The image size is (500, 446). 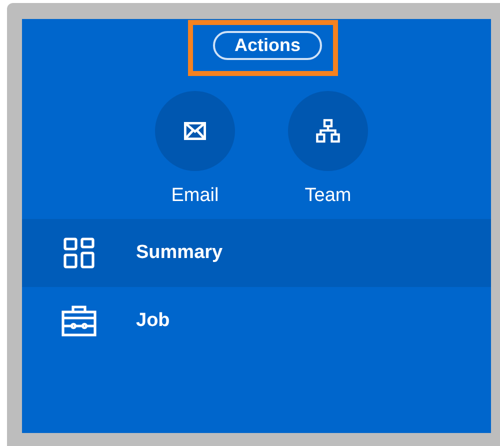 I want to click on action-label: Team, so click(x=328, y=195).